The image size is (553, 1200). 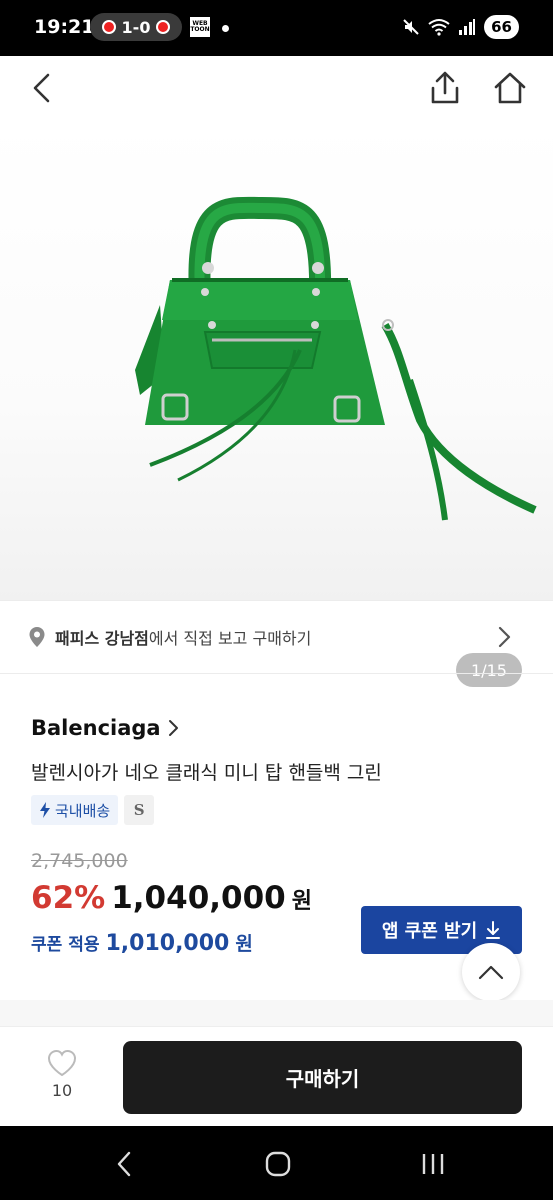 What do you see at coordinates (37, 637) in the screenshot?
I see `location-pin-icon` at bounding box center [37, 637].